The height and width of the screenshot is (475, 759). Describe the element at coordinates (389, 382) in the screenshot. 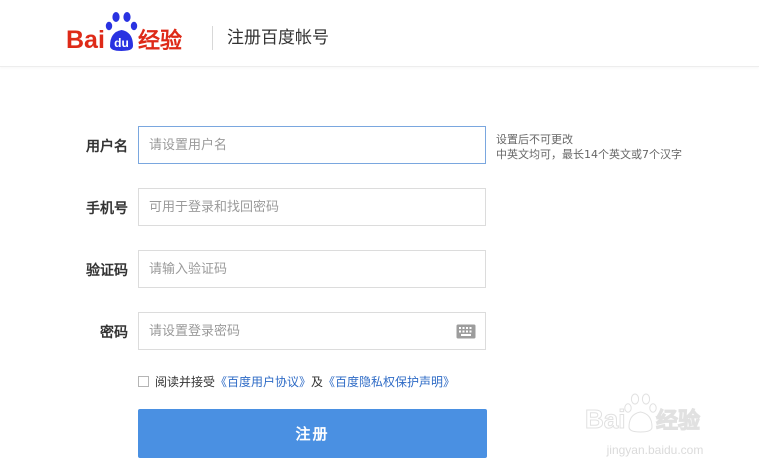

I see `privacy-statement-link: 《百度隐私权保护声明》` at that location.